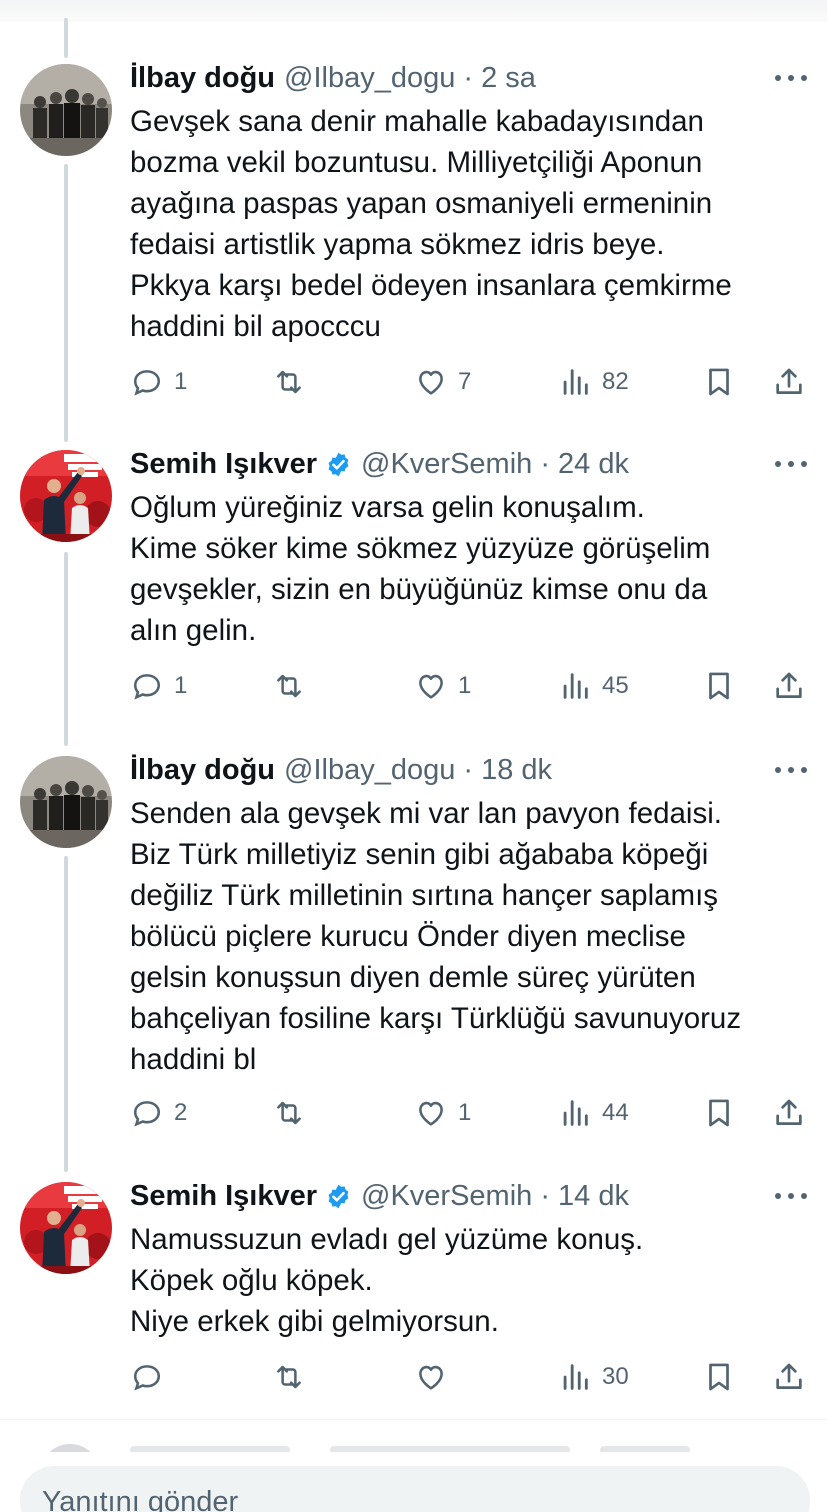  I want to click on views-count: 82, so click(615, 381).